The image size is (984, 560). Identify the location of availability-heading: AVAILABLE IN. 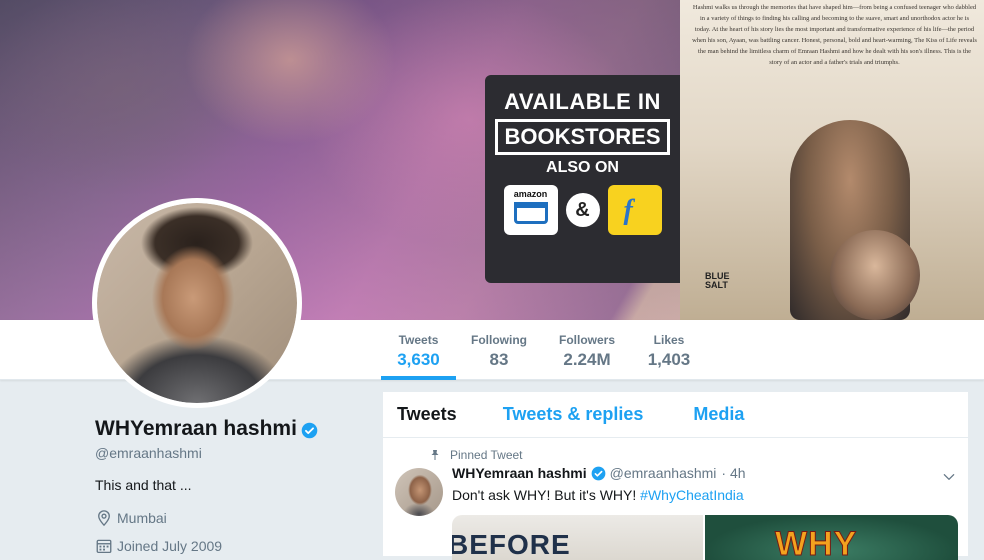
(582, 101).